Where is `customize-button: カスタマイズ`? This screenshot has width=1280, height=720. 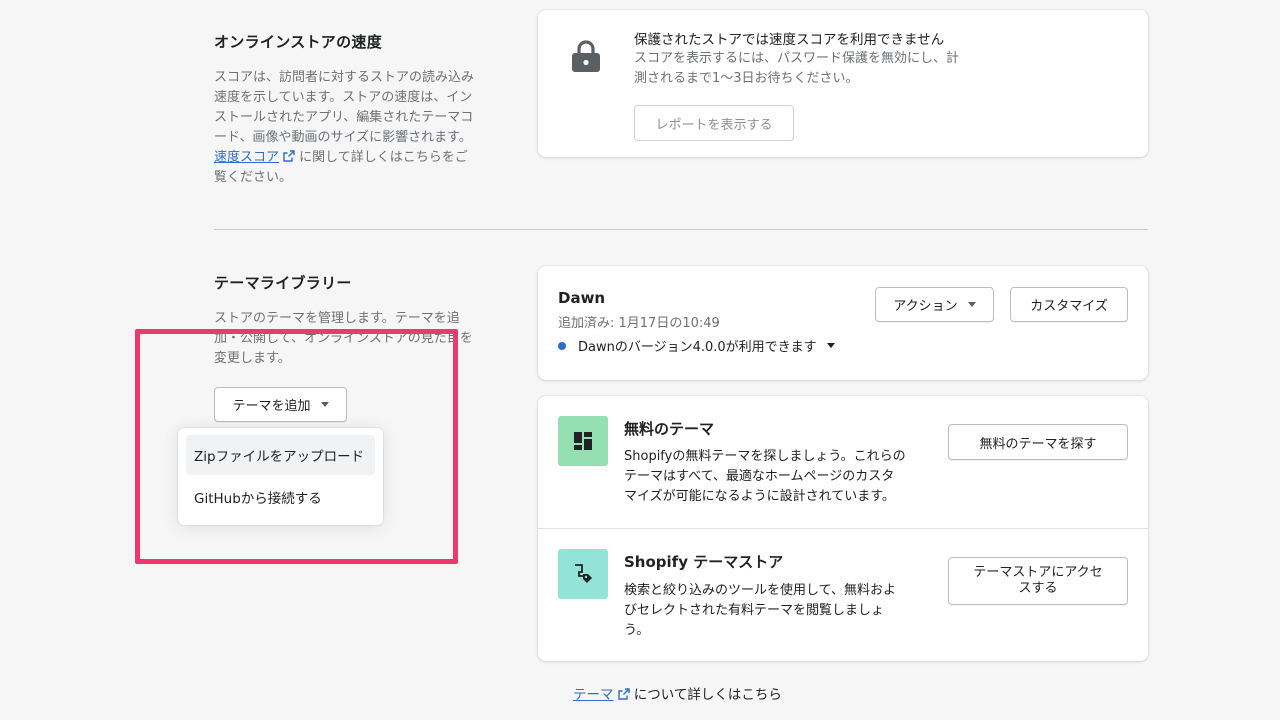 customize-button: カスタマイズ is located at coordinates (1069, 304).